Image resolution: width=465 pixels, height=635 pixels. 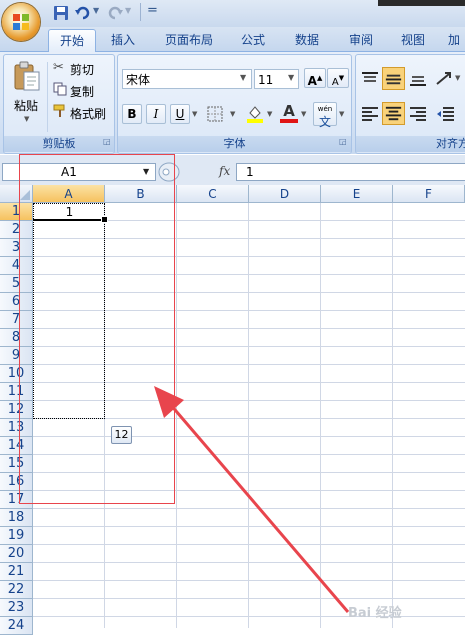 What do you see at coordinates (194, 114) in the screenshot?
I see `underline-dropdown-icon: ▼` at bounding box center [194, 114].